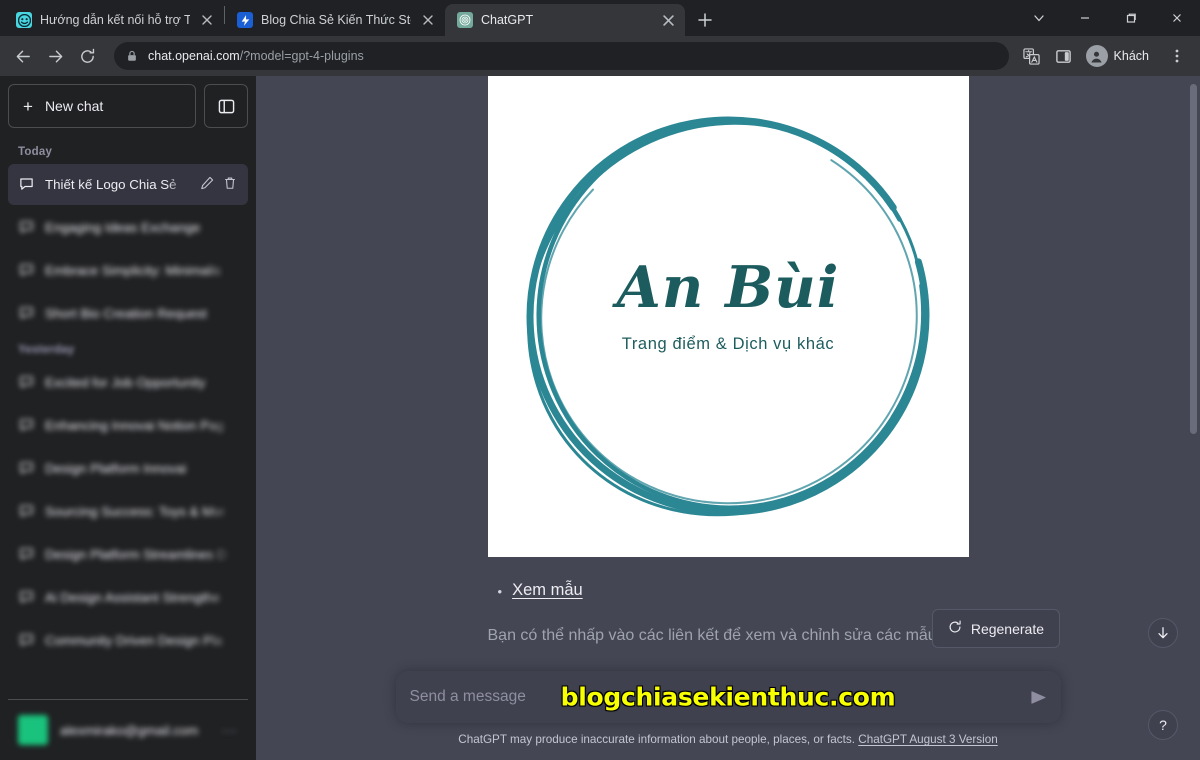  I want to click on tab-title: ChatGPT, so click(507, 20).